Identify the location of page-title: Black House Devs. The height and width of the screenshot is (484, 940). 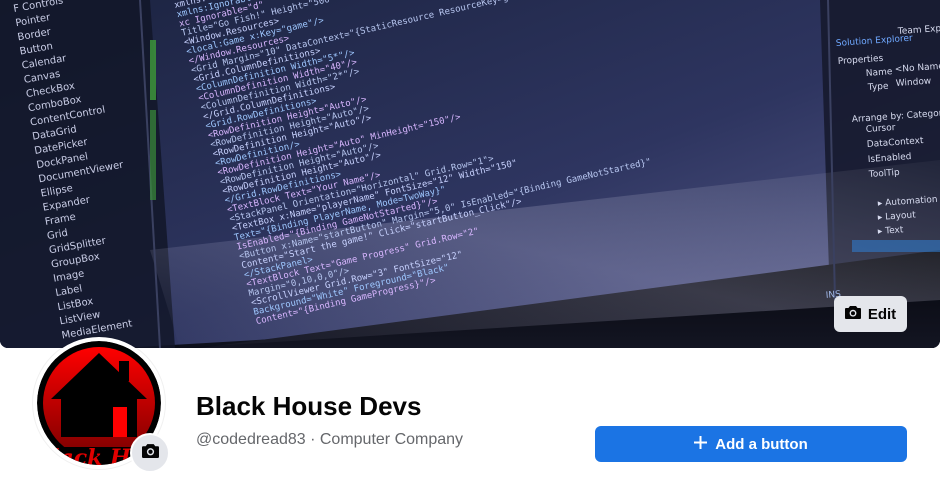
(309, 406).